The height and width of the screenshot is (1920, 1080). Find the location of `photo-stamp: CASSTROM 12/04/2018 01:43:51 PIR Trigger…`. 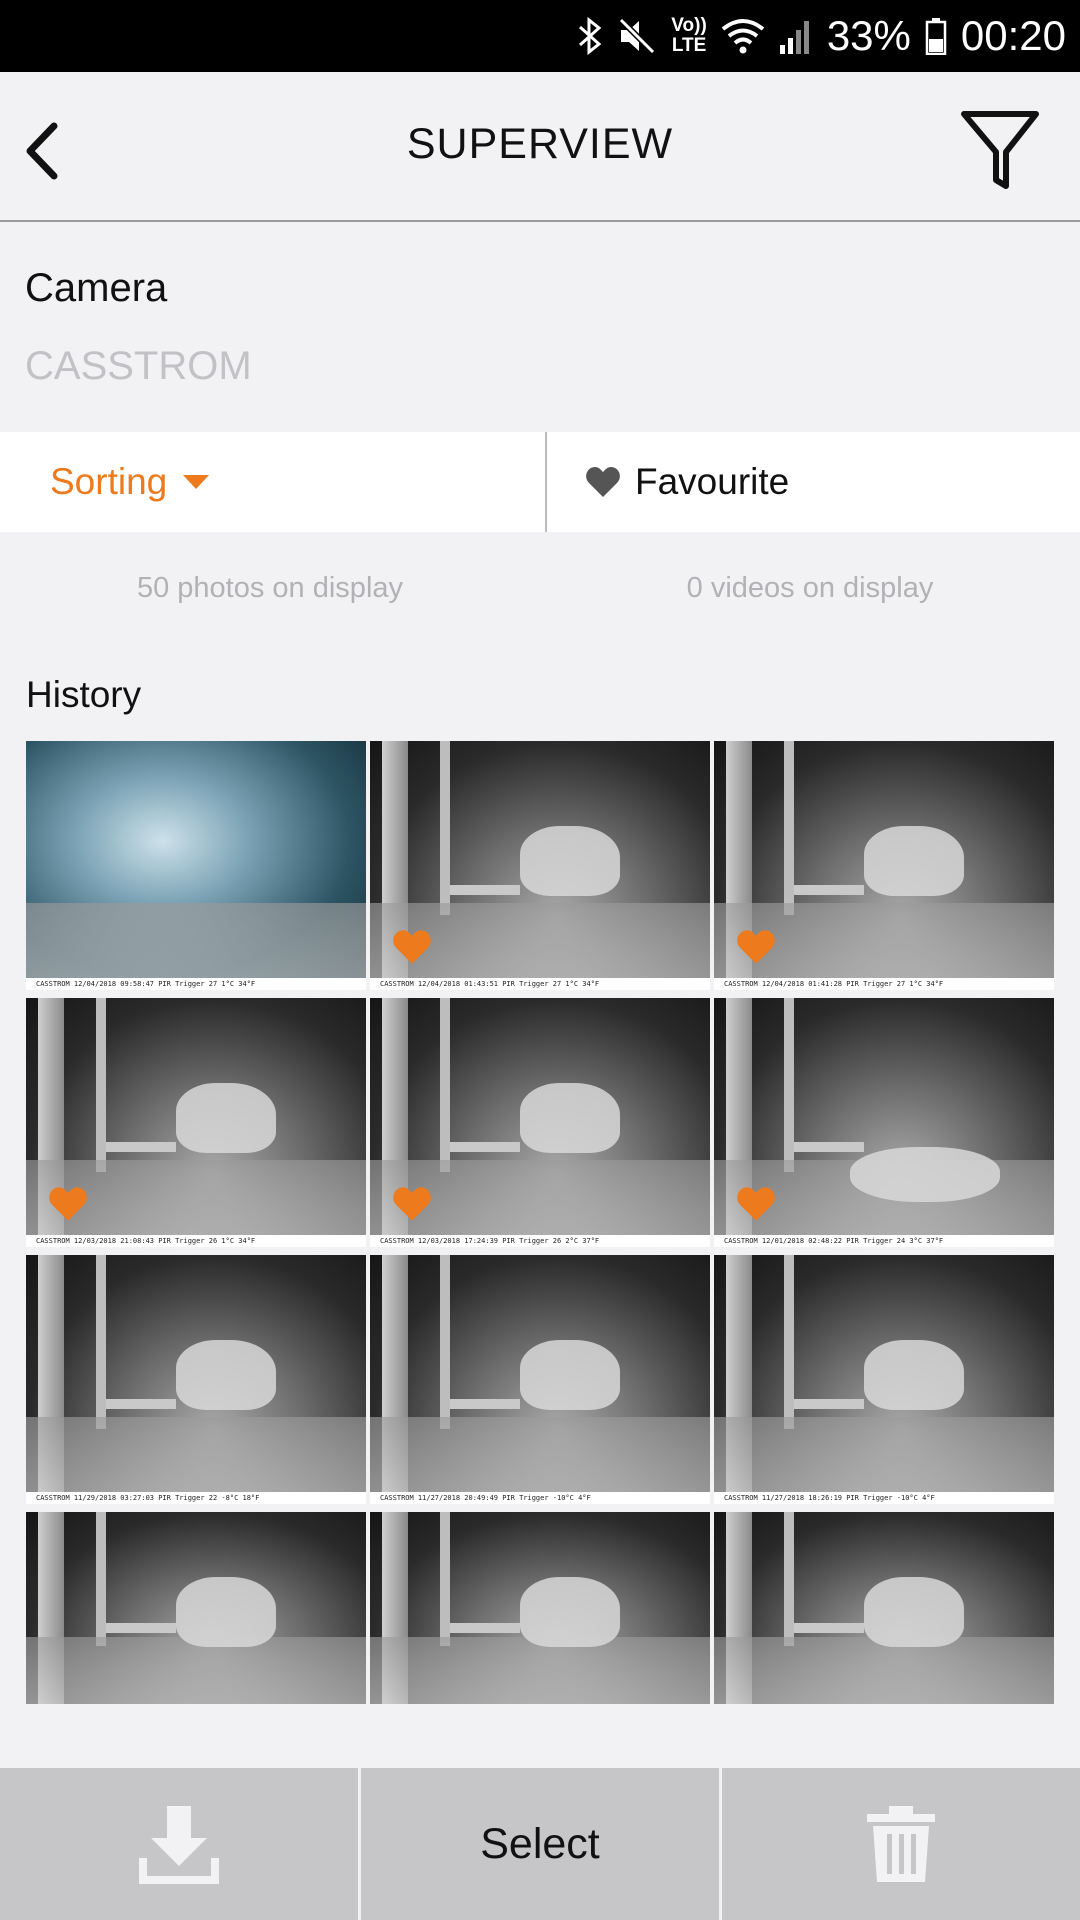

photo-stamp: CASSTROM 12/04/2018 01:43:51 PIR Trigger… is located at coordinates (540, 984).